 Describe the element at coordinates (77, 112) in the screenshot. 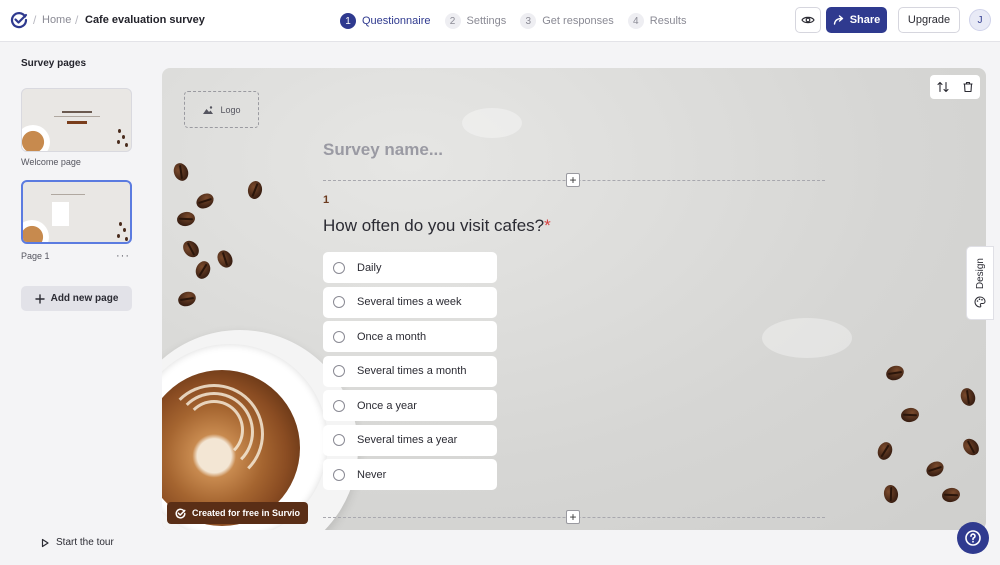

I see `thumb-title-line` at that location.